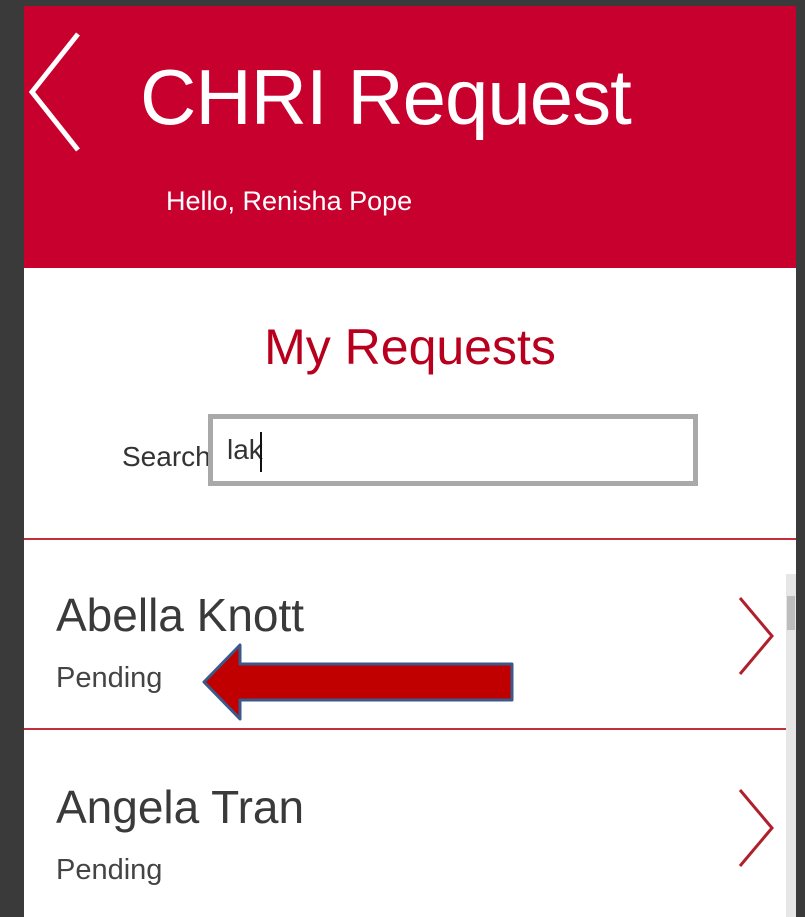 The height and width of the screenshot is (917, 805). Describe the element at coordinates (180, 615) in the screenshot. I see `request-name: Abella Knott` at that location.